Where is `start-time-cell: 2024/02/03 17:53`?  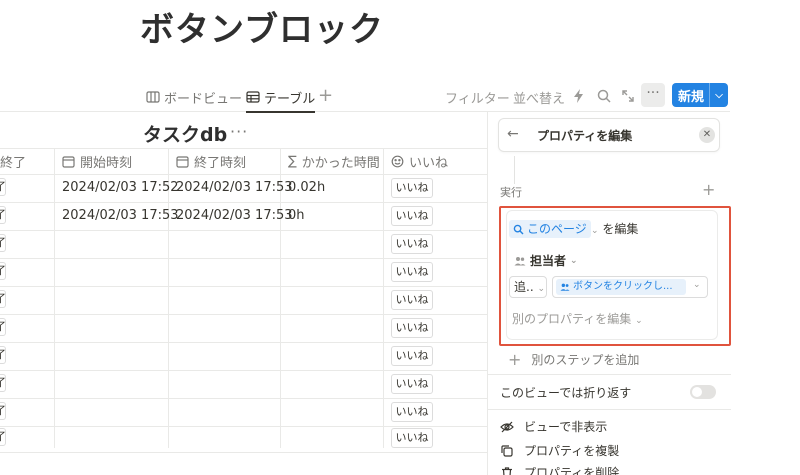 start-time-cell: 2024/02/03 17:53 is located at coordinates (120, 215).